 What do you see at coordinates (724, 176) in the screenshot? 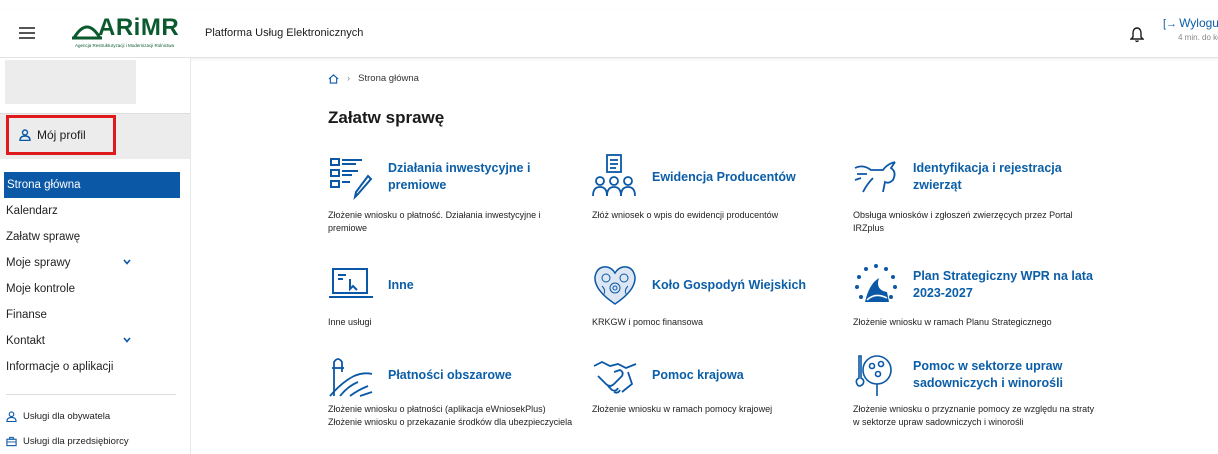
I see `service-card-title: Ewidencja Producentów` at bounding box center [724, 176].